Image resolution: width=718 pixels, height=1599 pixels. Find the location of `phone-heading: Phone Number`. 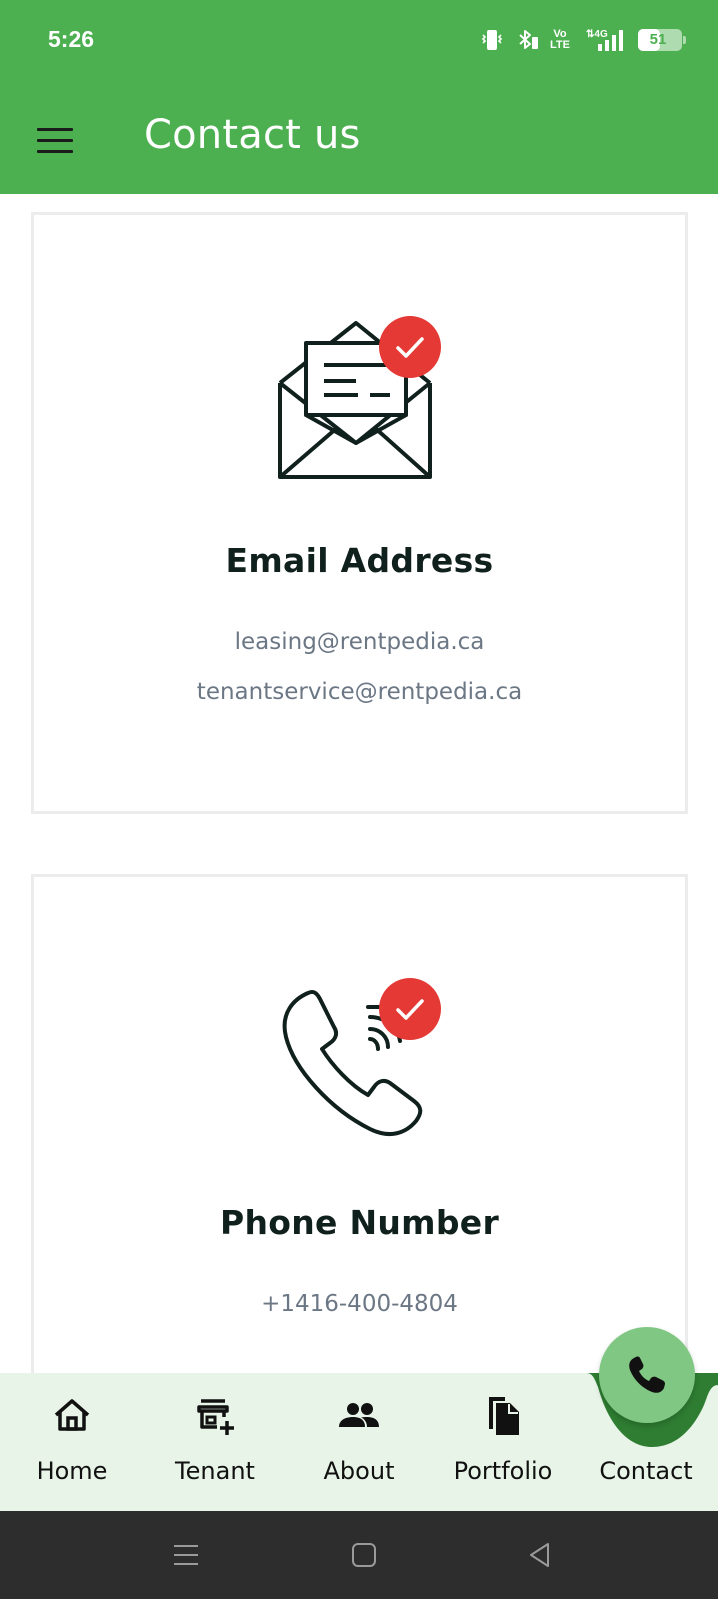

phone-heading: Phone Number is located at coordinates (359, 1222).